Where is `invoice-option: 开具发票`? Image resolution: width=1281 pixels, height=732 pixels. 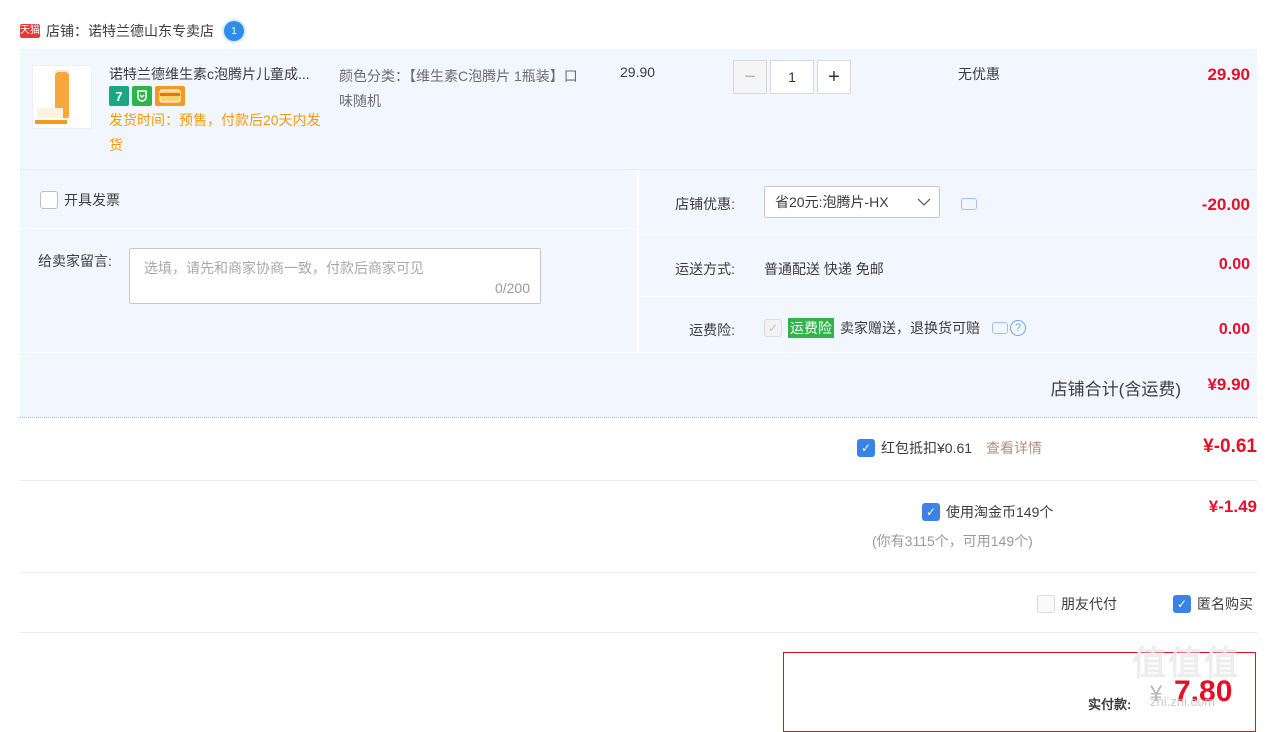 invoice-option: 开具发票 is located at coordinates (80, 200).